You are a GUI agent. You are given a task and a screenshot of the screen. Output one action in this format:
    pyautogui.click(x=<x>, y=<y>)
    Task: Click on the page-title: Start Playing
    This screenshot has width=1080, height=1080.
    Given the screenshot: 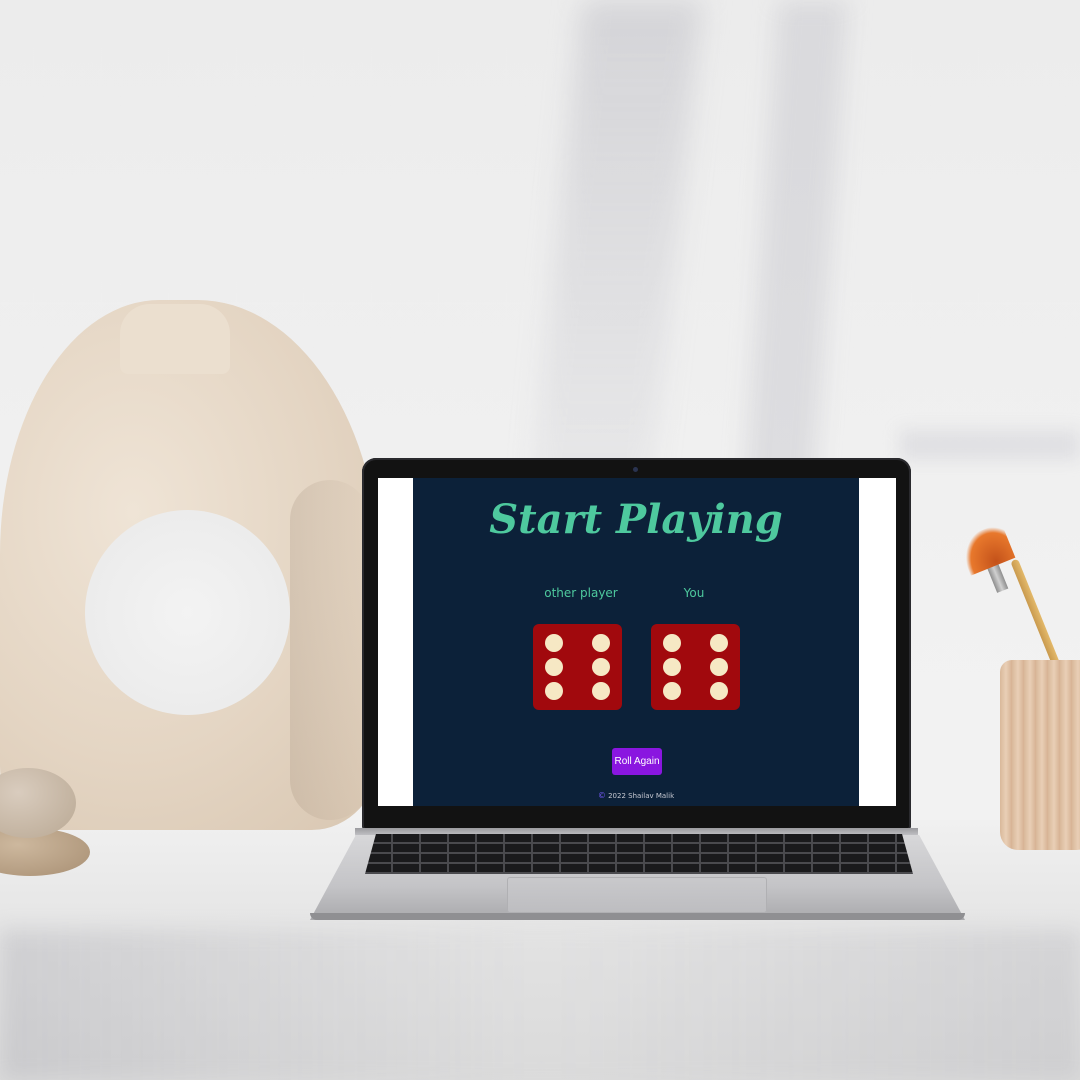 What is the action you would take?
    pyautogui.click(x=636, y=519)
    